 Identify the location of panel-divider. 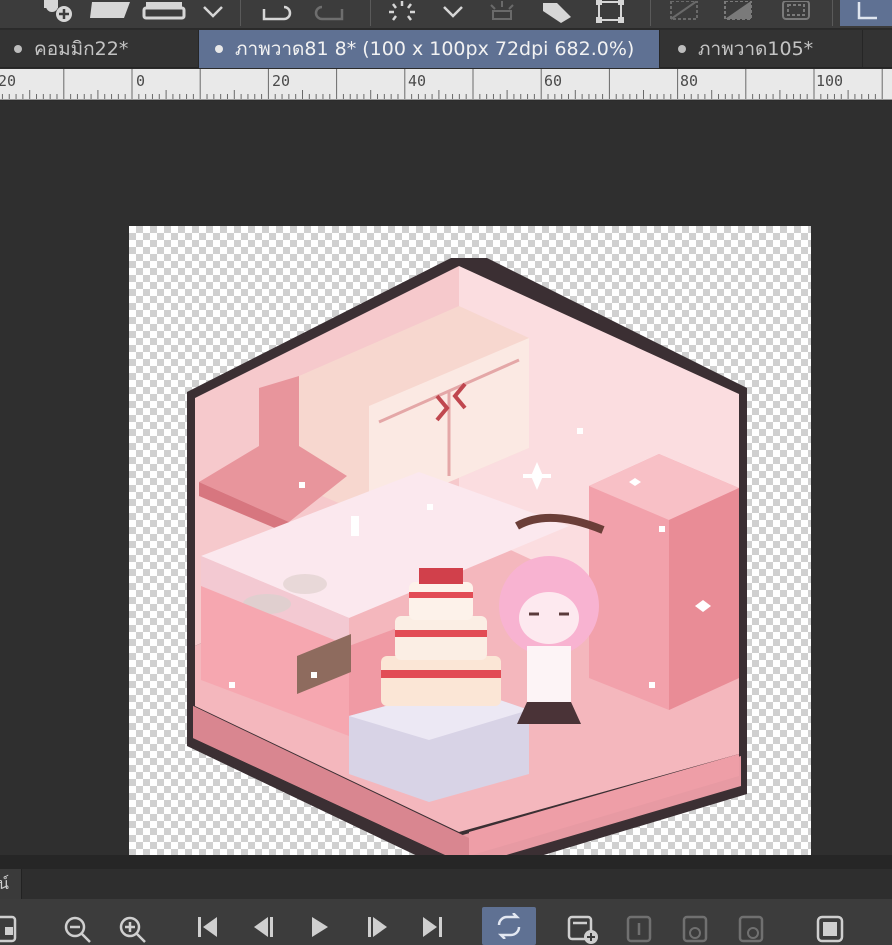
(446, 862).